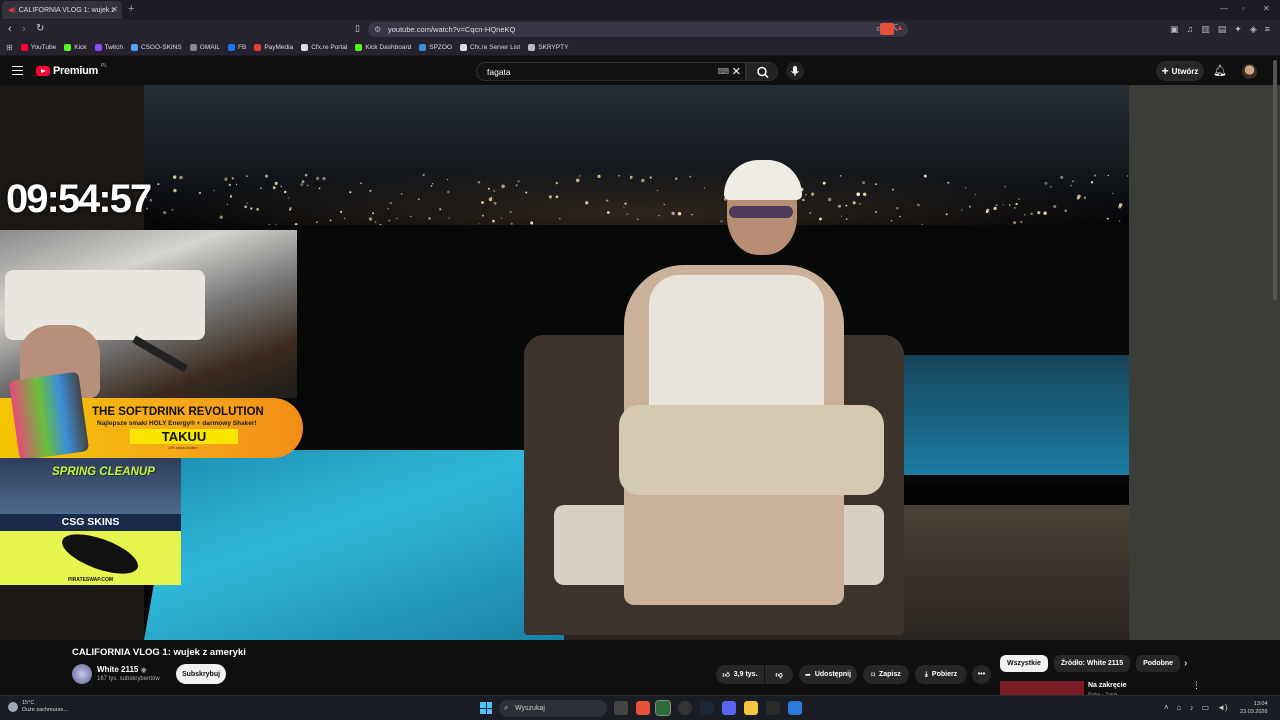  Describe the element at coordinates (773, 708) in the screenshot. I see `cmd-app-icon` at that location.